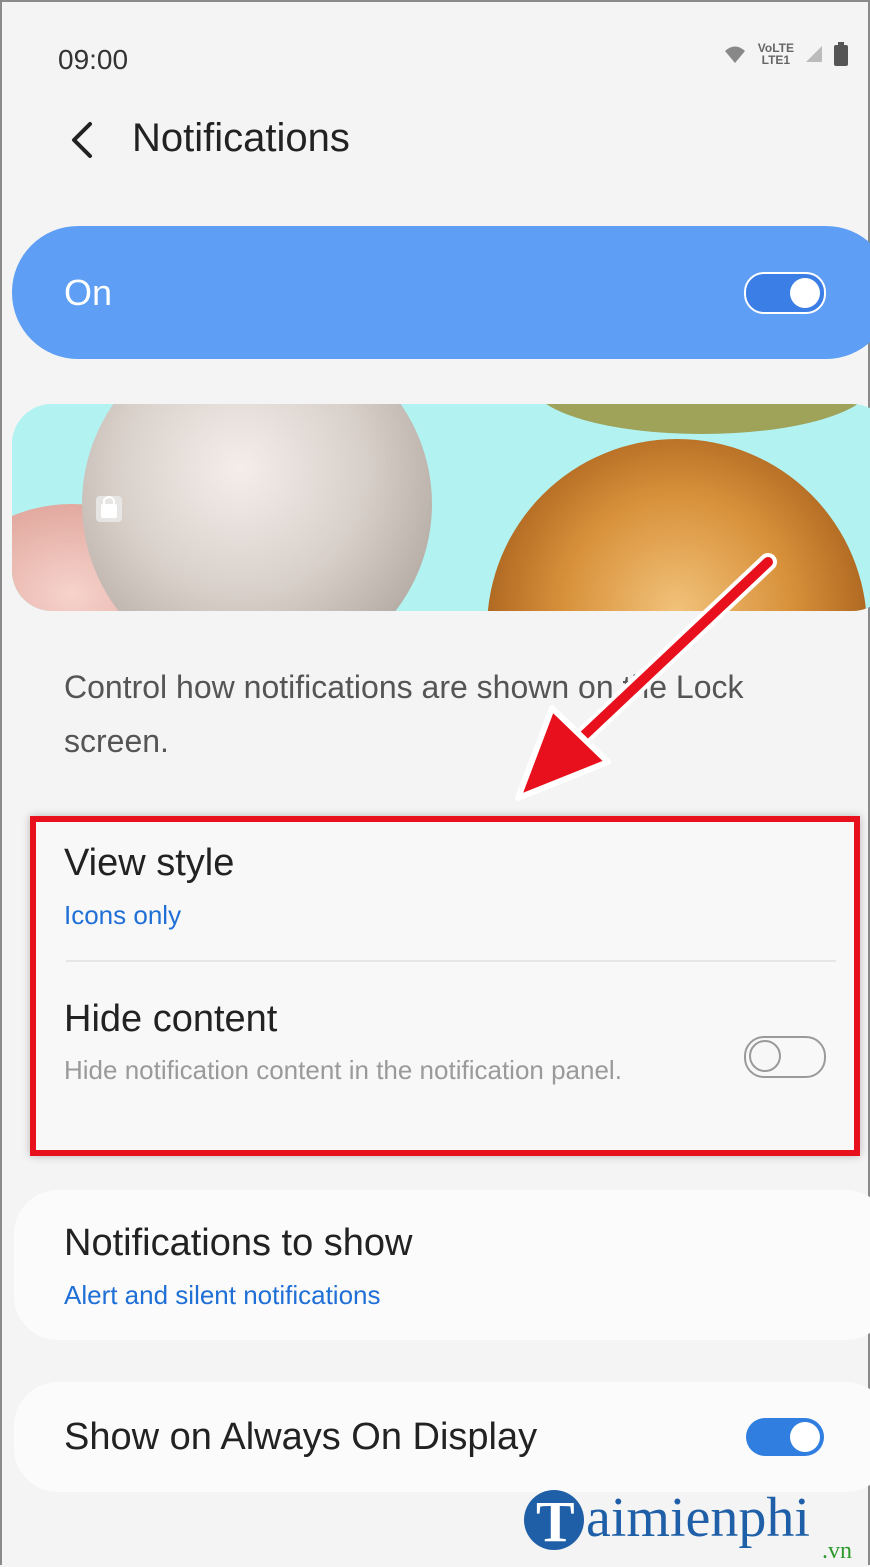  I want to click on watermark-logo: T aimienphi .vn, so click(692, 1522).